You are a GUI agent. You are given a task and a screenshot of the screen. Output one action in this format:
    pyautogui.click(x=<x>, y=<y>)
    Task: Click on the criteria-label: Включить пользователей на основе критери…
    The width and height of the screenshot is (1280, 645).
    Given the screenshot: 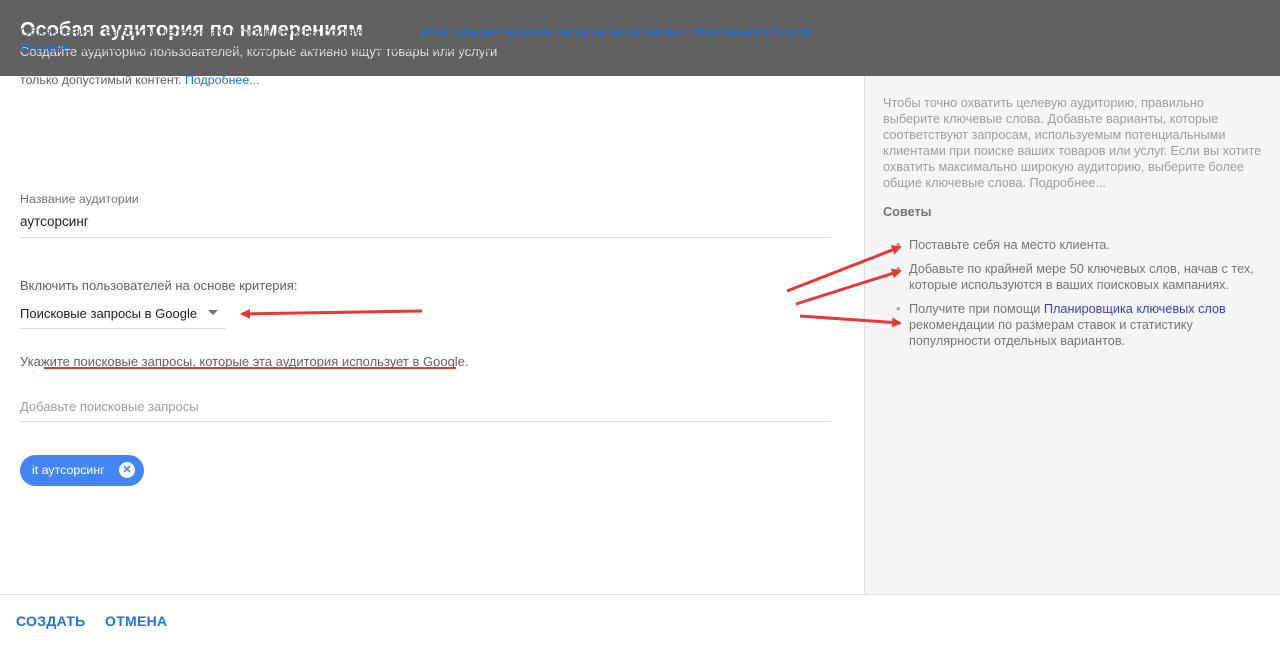 What is the action you would take?
    pyautogui.click(x=159, y=285)
    